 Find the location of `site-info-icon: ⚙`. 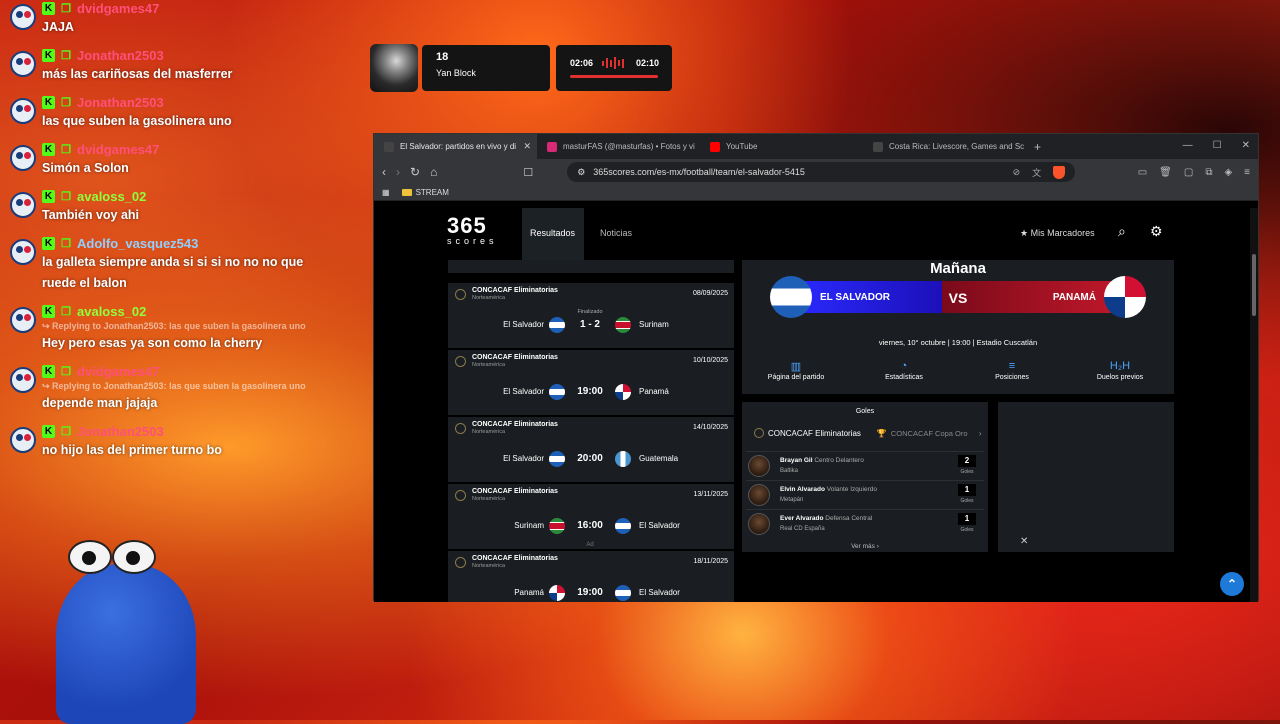

site-info-icon: ⚙ is located at coordinates (581, 172).